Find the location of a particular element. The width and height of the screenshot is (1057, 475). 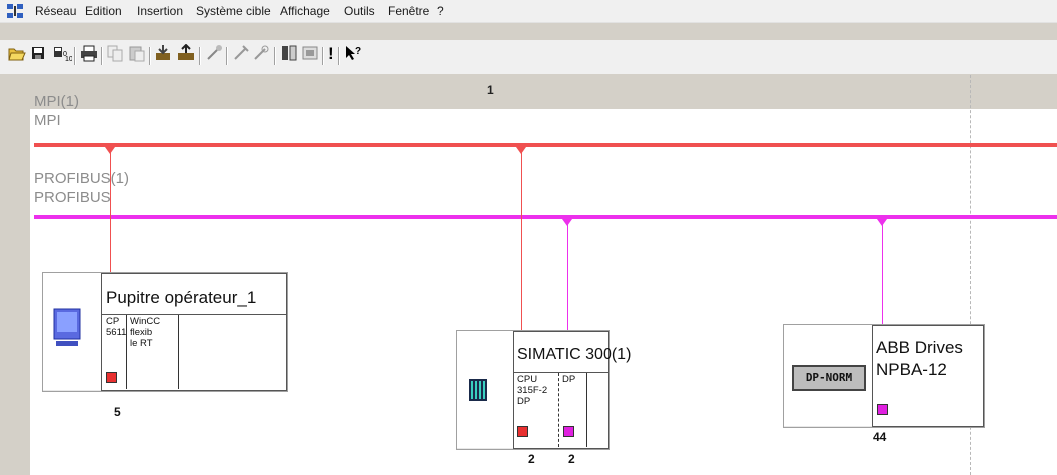

load-icon is located at coordinates (163, 53).